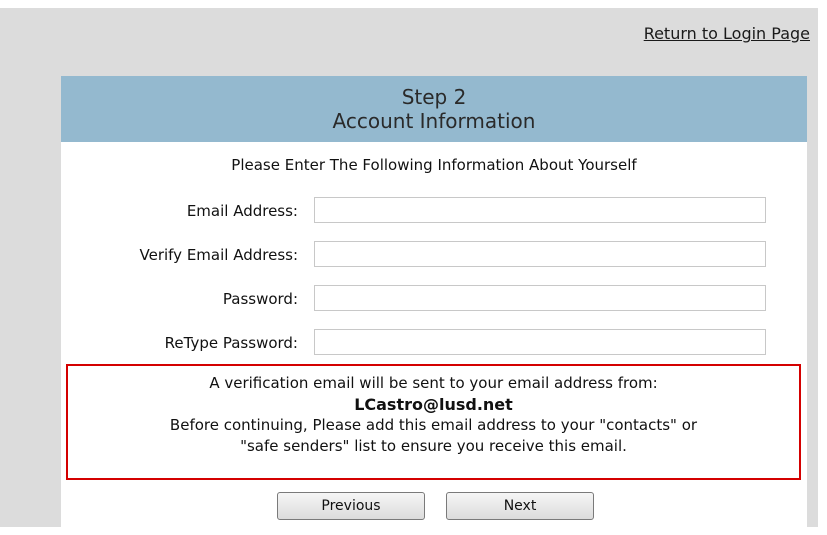 The width and height of the screenshot is (827, 535). I want to click on return-to-login-link: Return to Login Page, so click(727, 33).